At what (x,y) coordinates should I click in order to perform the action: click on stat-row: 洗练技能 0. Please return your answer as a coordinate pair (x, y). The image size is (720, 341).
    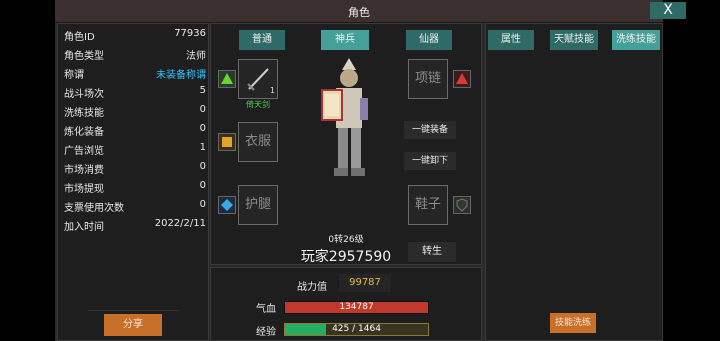
    Looking at the image, I should click on (135, 113).